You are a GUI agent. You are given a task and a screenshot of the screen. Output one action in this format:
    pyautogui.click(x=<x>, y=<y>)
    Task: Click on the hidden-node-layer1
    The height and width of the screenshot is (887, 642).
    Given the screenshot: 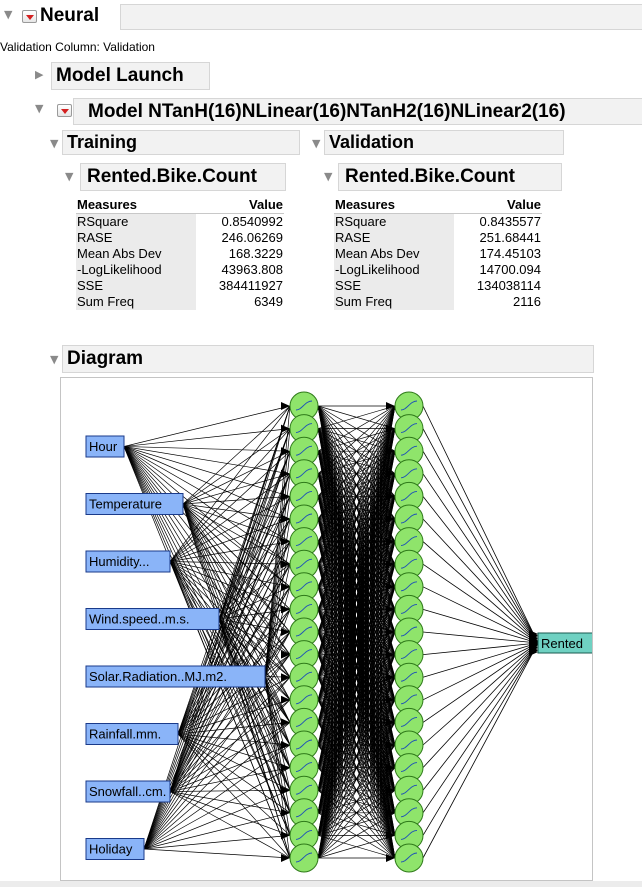 What is the action you would take?
    pyautogui.click(x=304, y=858)
    